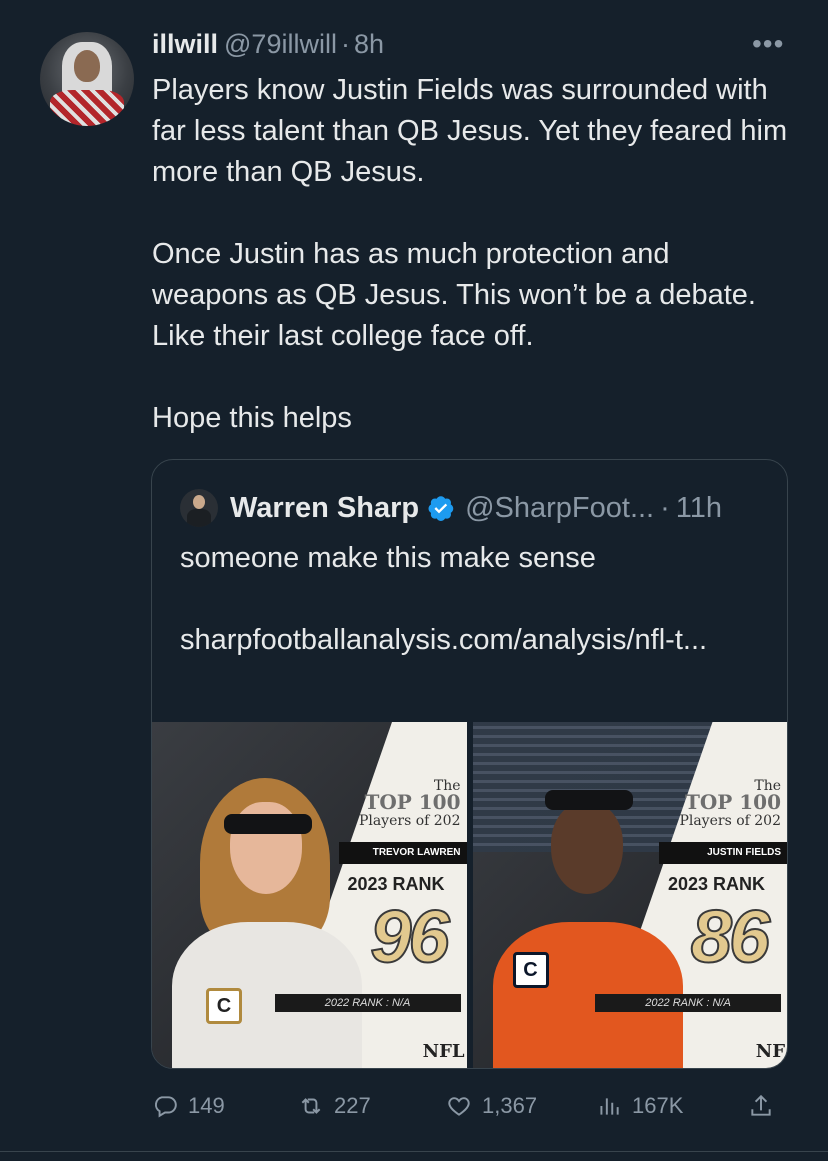 This screenshot has width=828, height=1161. Describe the element at coordinates (87, 108) in the screenshot. I see `avatar-shirt` at that location.